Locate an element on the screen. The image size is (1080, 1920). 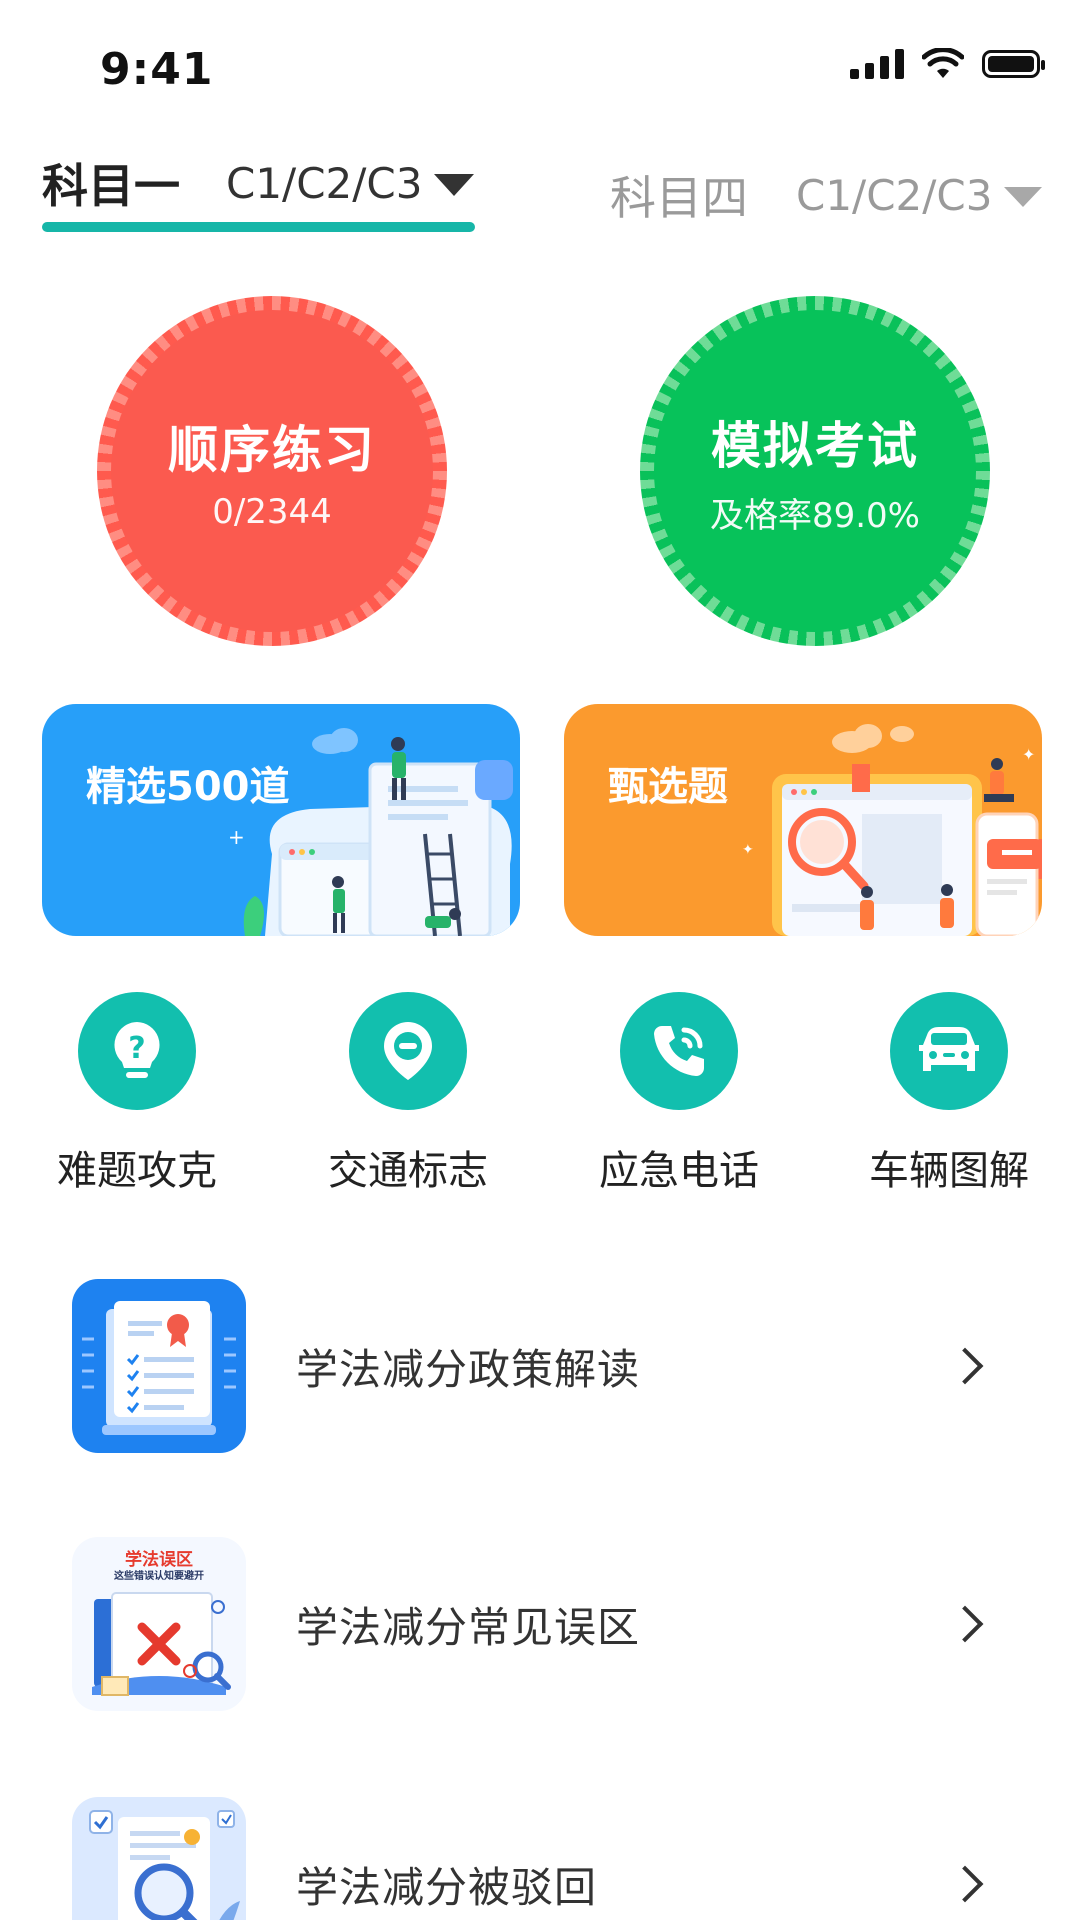
mock-exam-button: 模拟考试 及格率89.0% is located at coordinates (815, 471).